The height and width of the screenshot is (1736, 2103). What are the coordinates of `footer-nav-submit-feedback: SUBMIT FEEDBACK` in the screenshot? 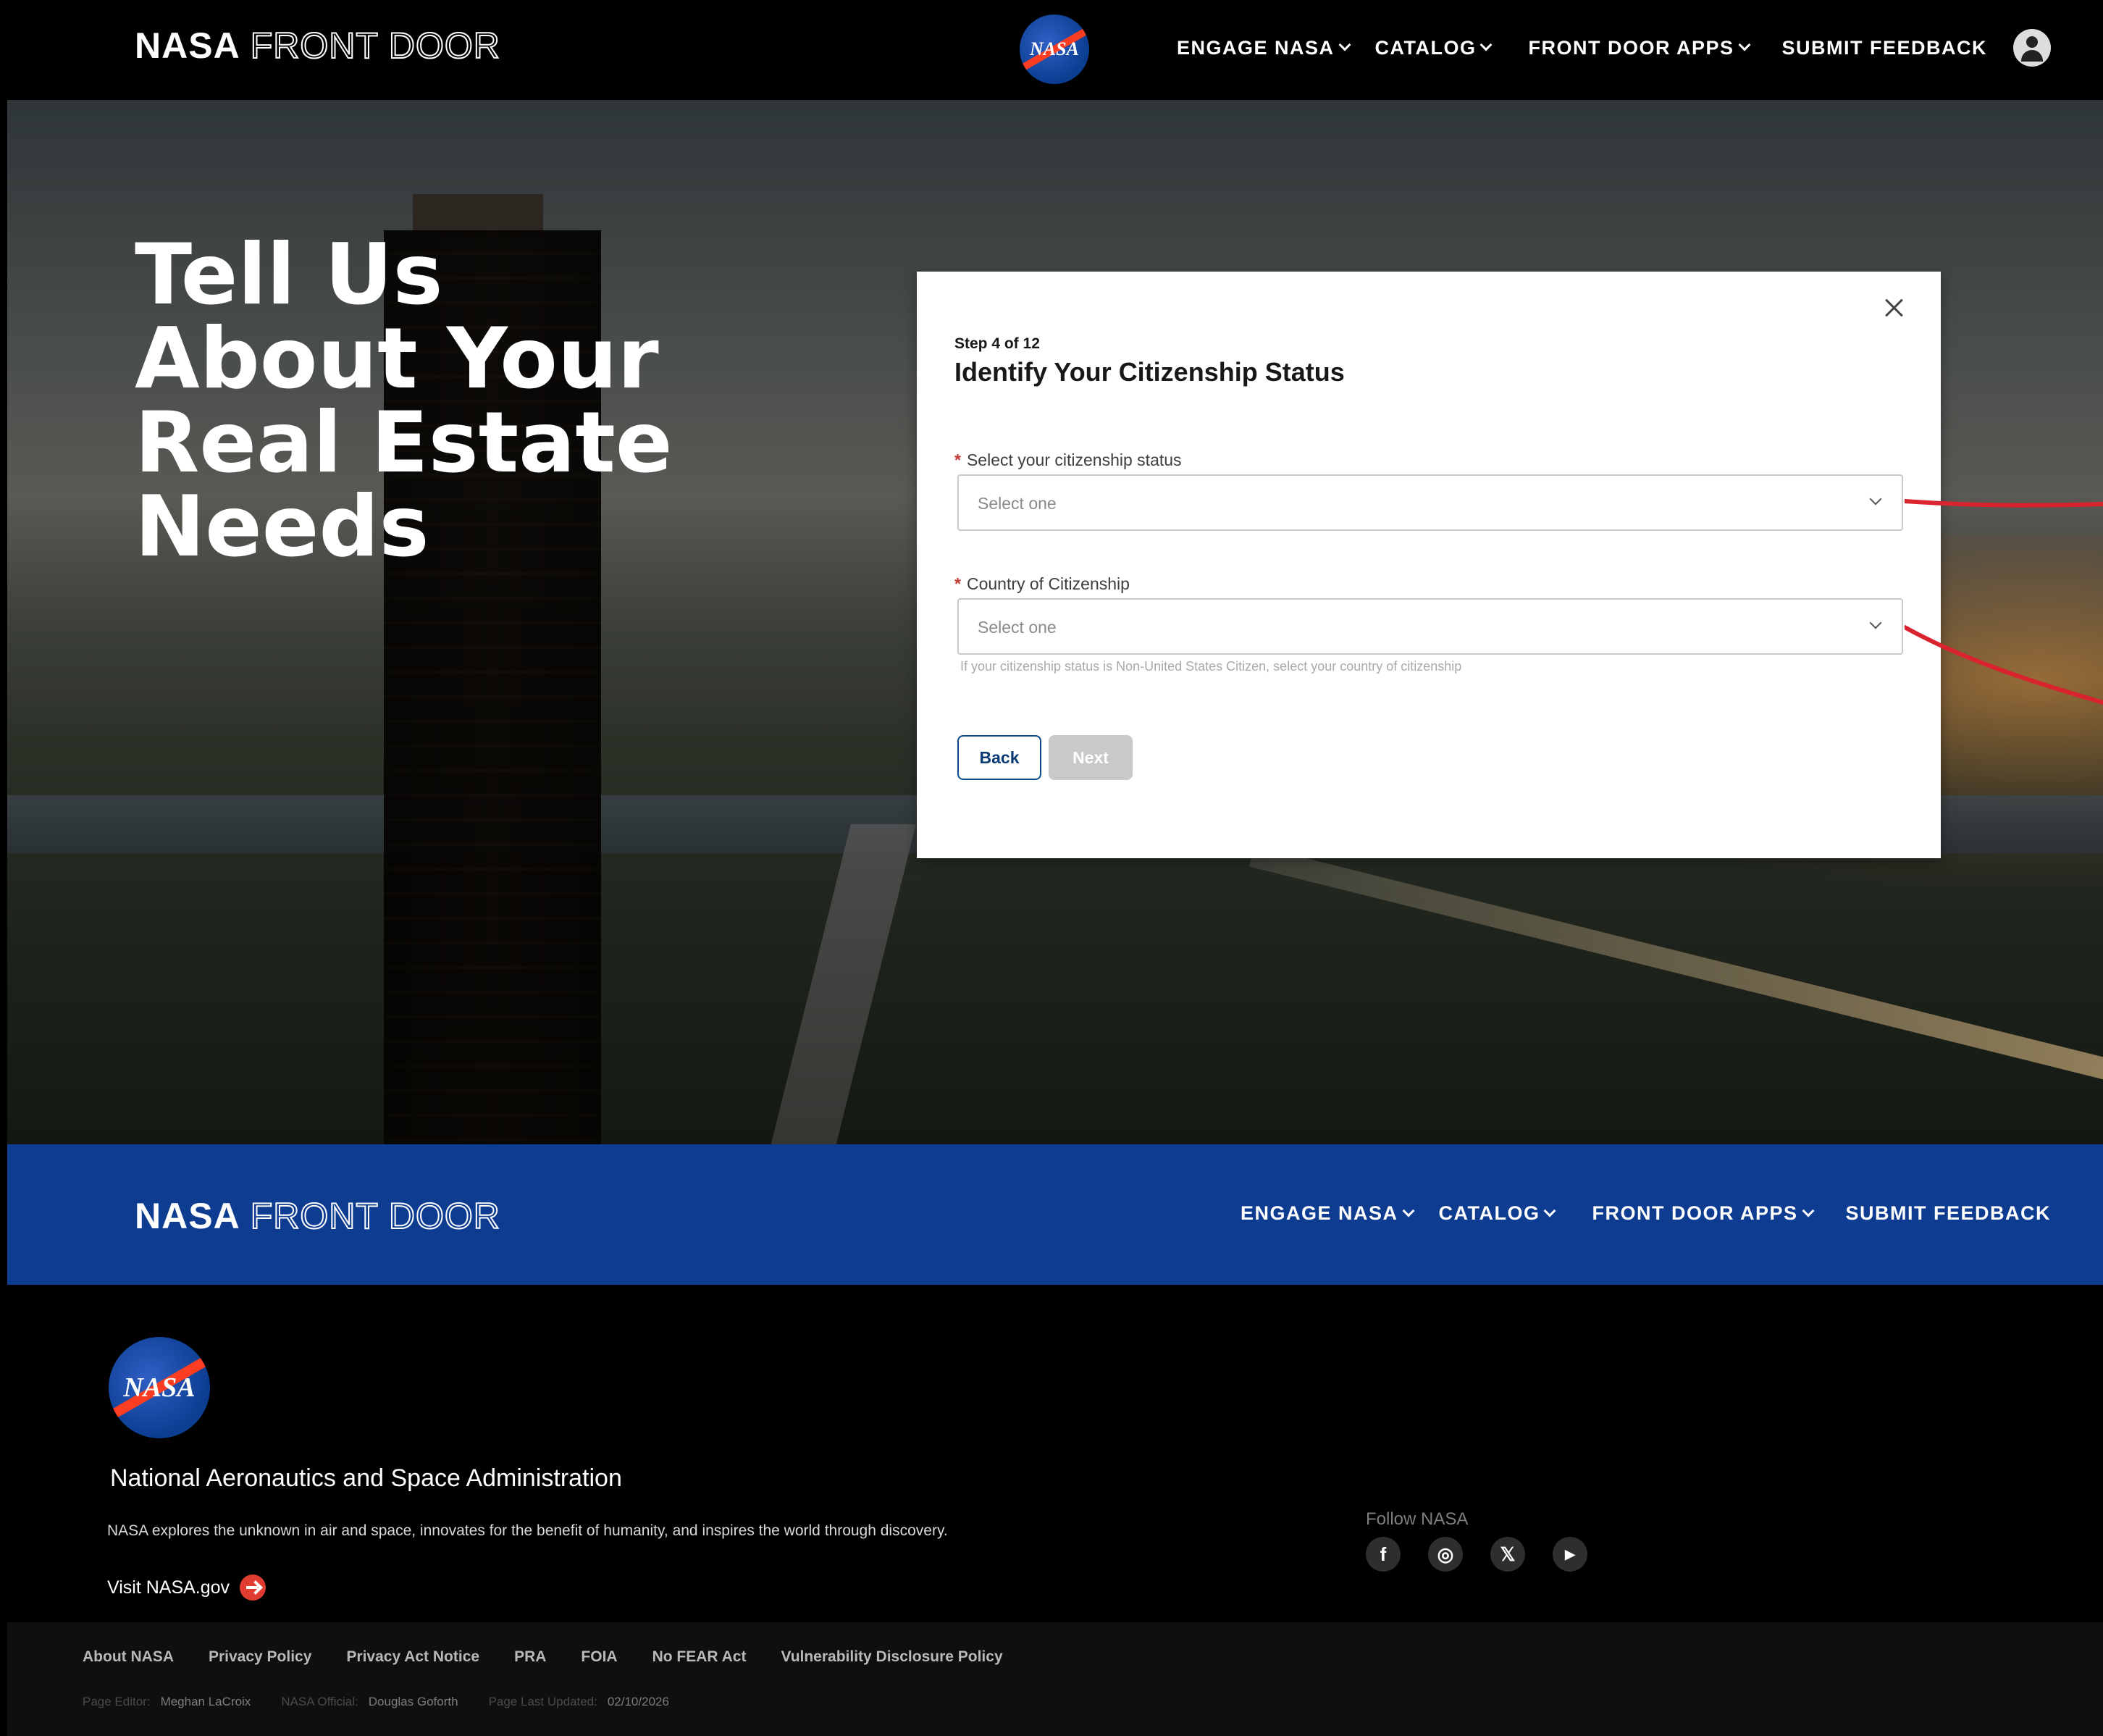 It's located at (1949, 1213).